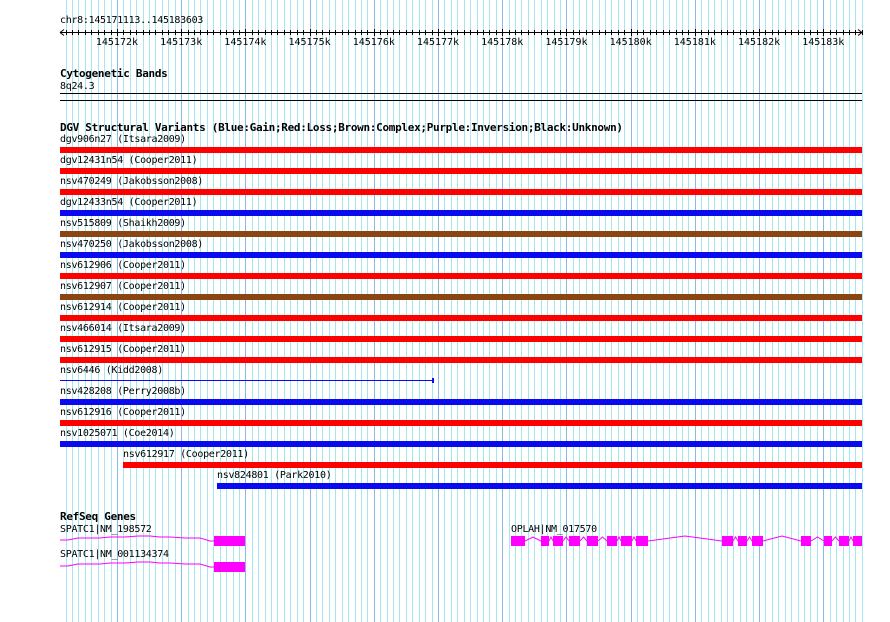 The image size is (890, 622). What do you see at coordinates (461, 553) in the screenshot?
I see `refseq-genes-track` at bounding box center [461, 553].